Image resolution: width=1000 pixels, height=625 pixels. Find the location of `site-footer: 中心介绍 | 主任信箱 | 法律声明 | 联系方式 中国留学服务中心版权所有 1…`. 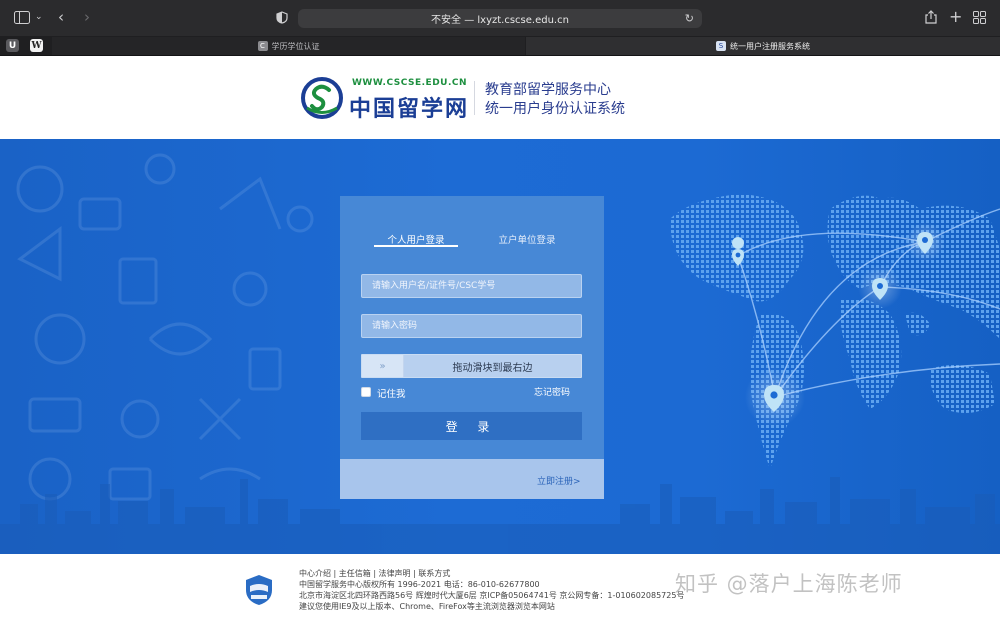

site-footer: 中心介绍 | 主任信箱 | 法律声明 | 联系方式 中国留学服务中心版权所有 1… is located at coordinates (500, 589).